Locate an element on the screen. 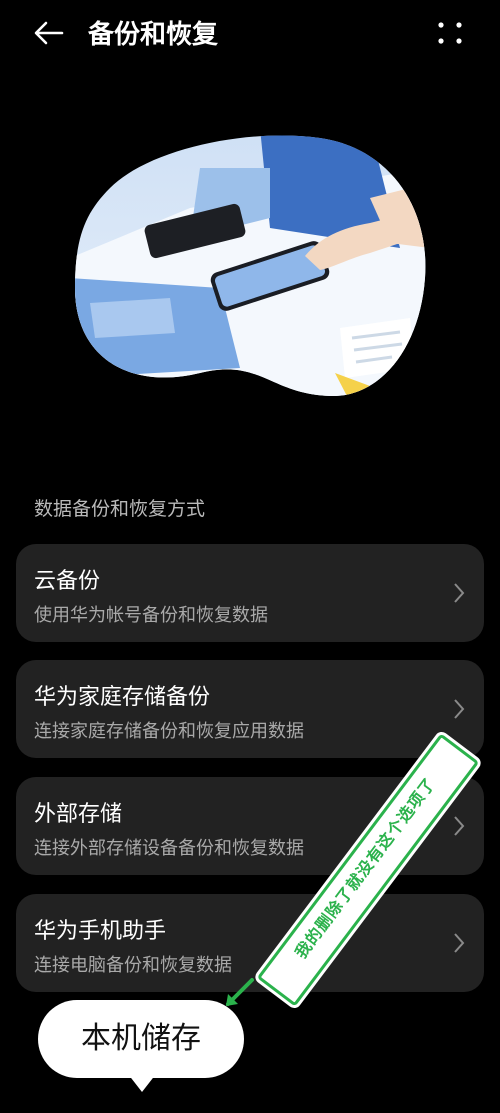 This screenshot has width=500, height=1113. speech-bubble: 本机储存 is located at coordinates (141, 1039).